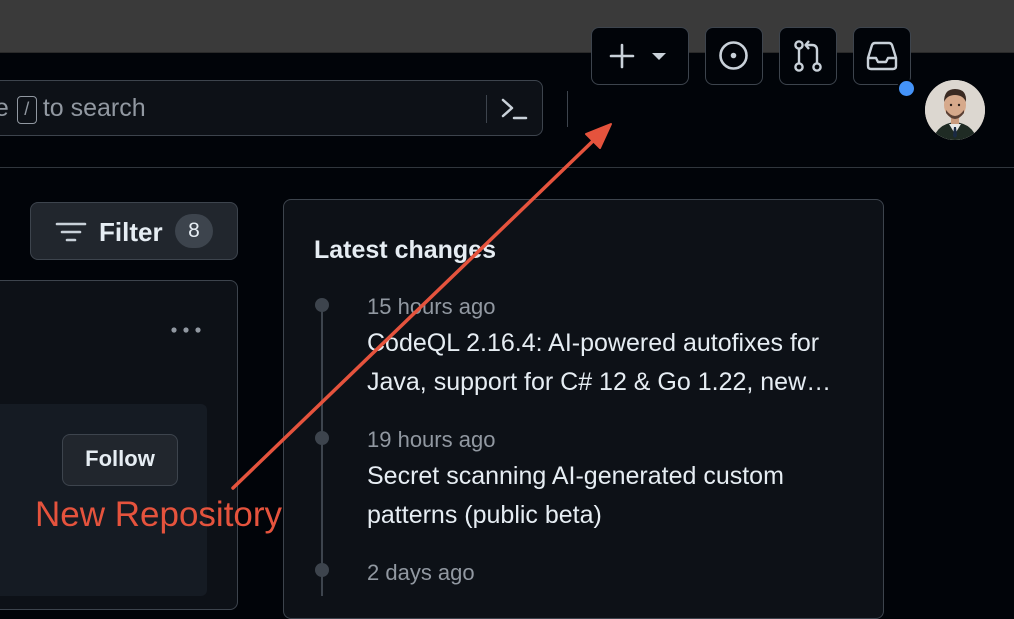  Describe the element at coordinates (159, 514) in the screenshot. I see `annotation-label: New Repository` at that location.